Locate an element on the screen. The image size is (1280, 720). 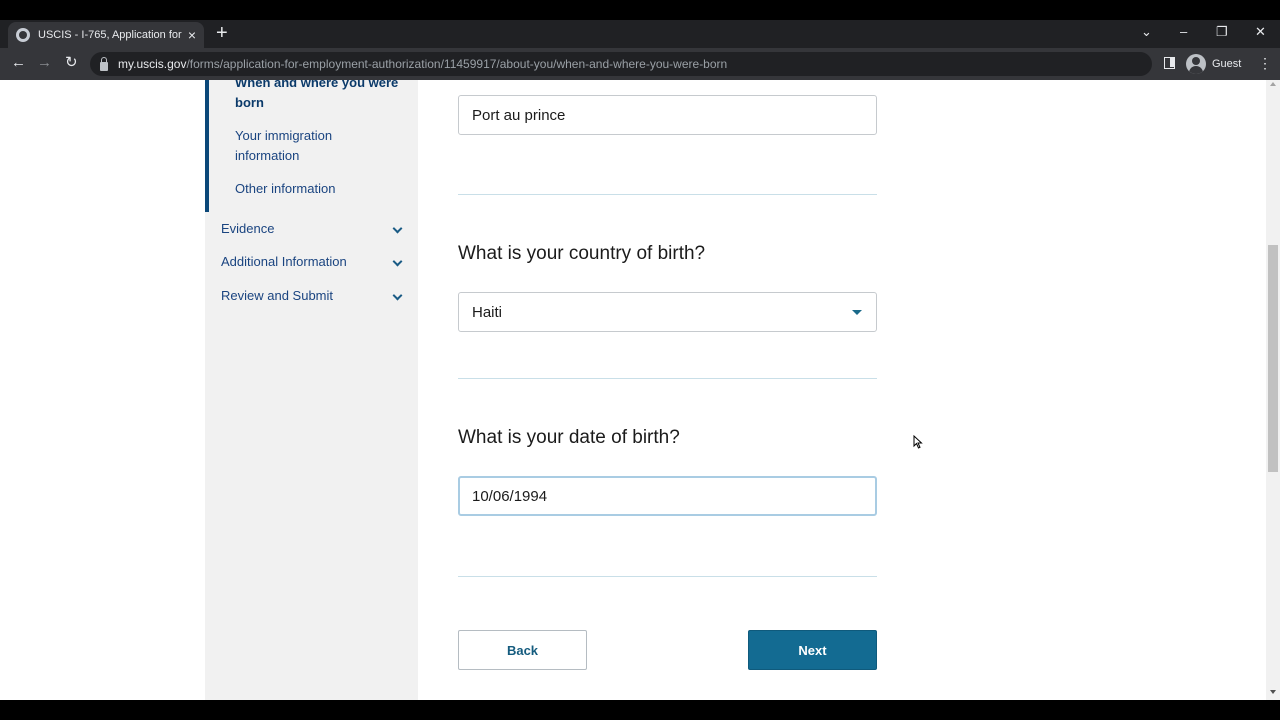
back-arrow-icon: ← is located at coordinates (18, 63).